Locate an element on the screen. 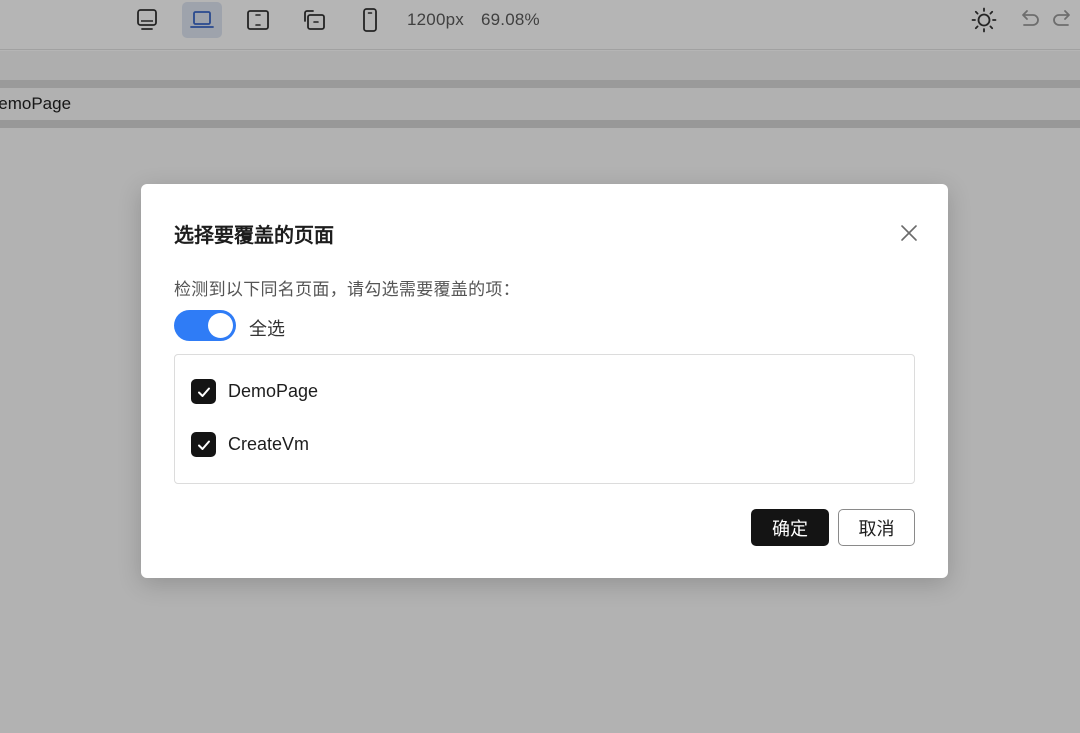  confirm-button: 确定 is located at coordinates (790, 527).